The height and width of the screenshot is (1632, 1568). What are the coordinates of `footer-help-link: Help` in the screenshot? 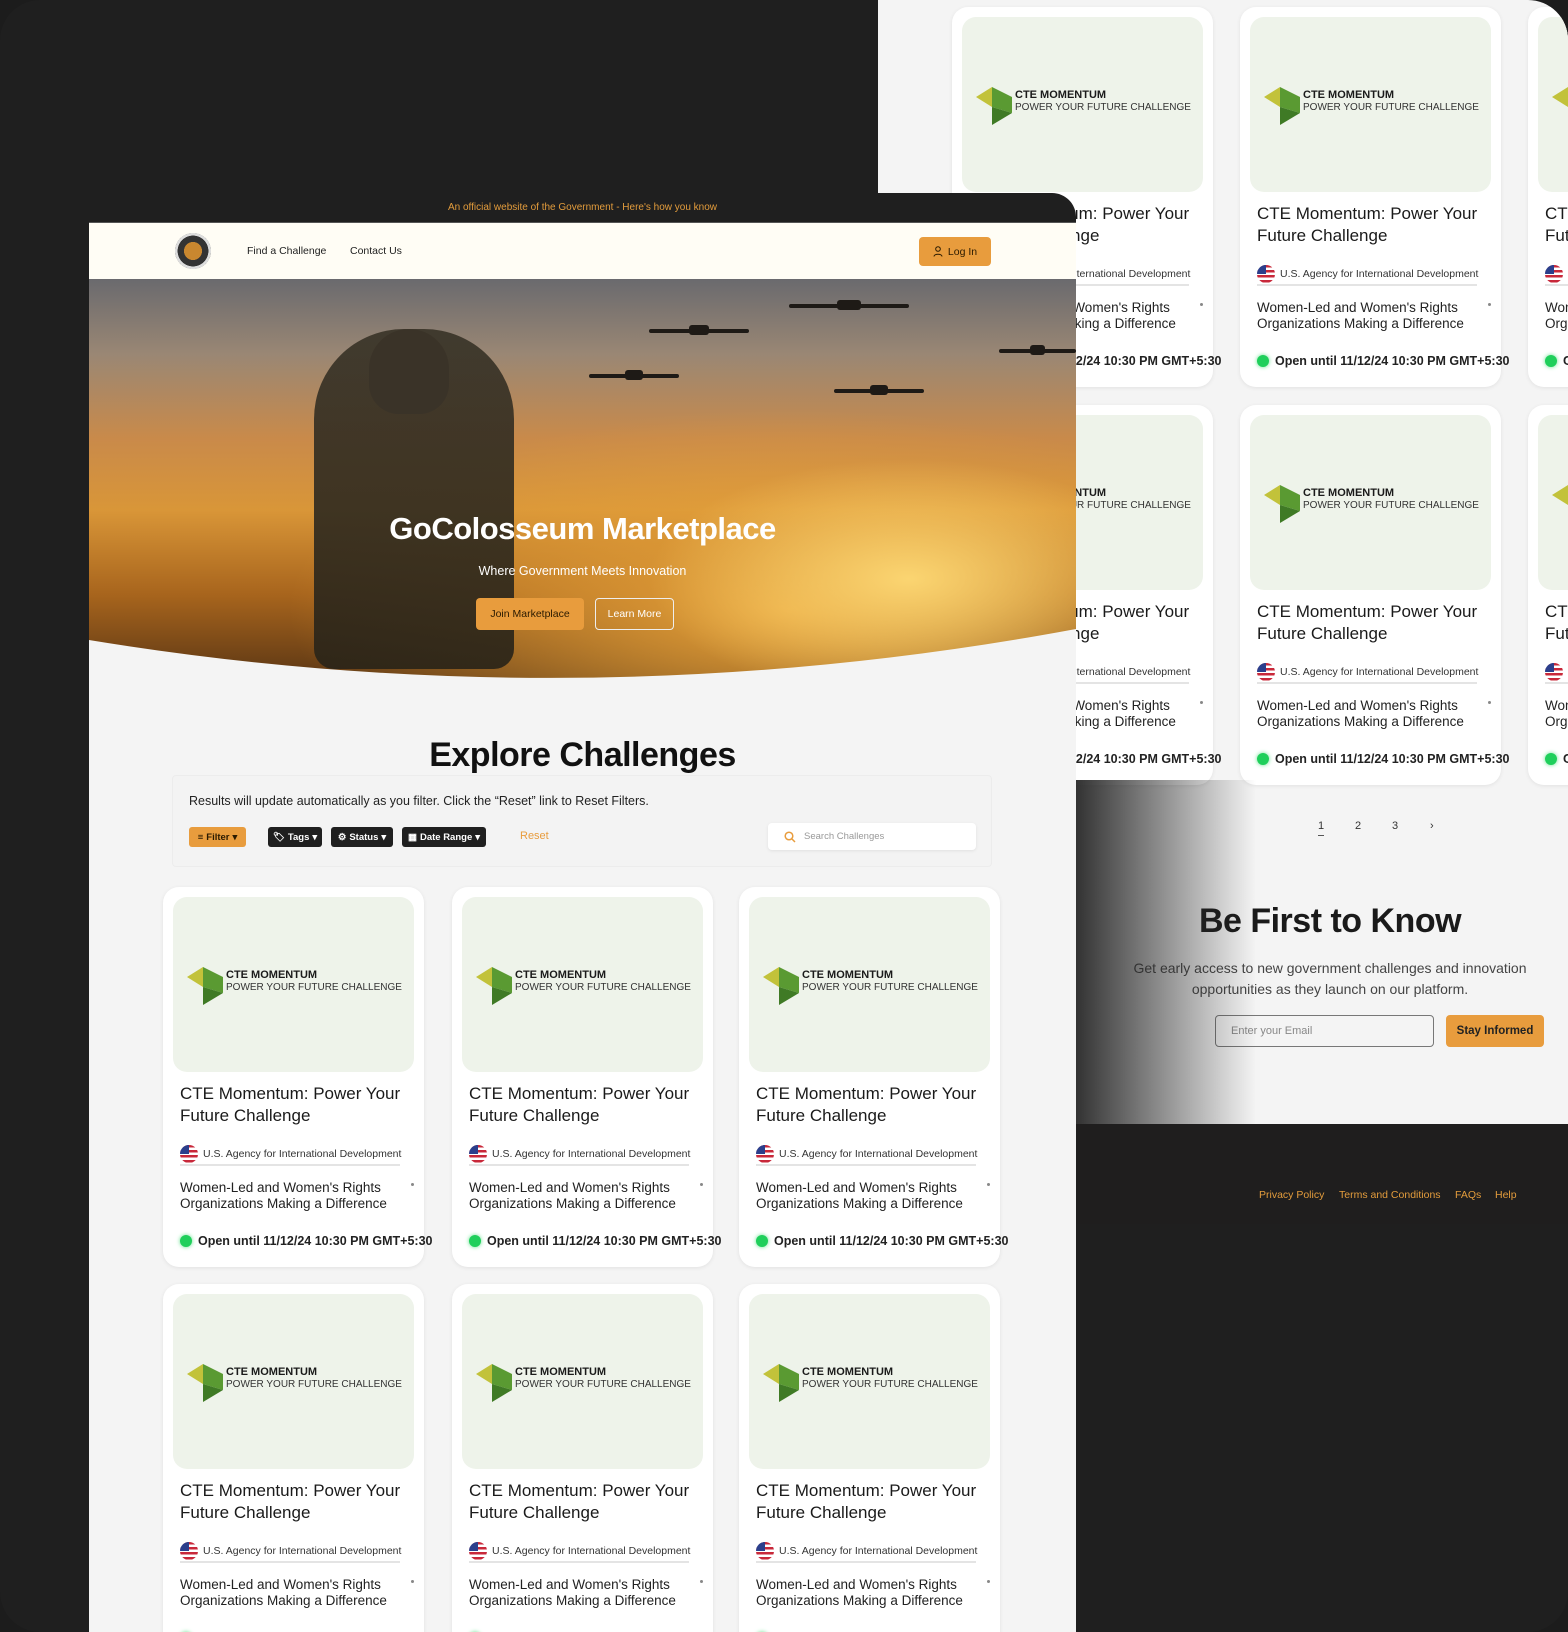 It's located at (1506, 1195).